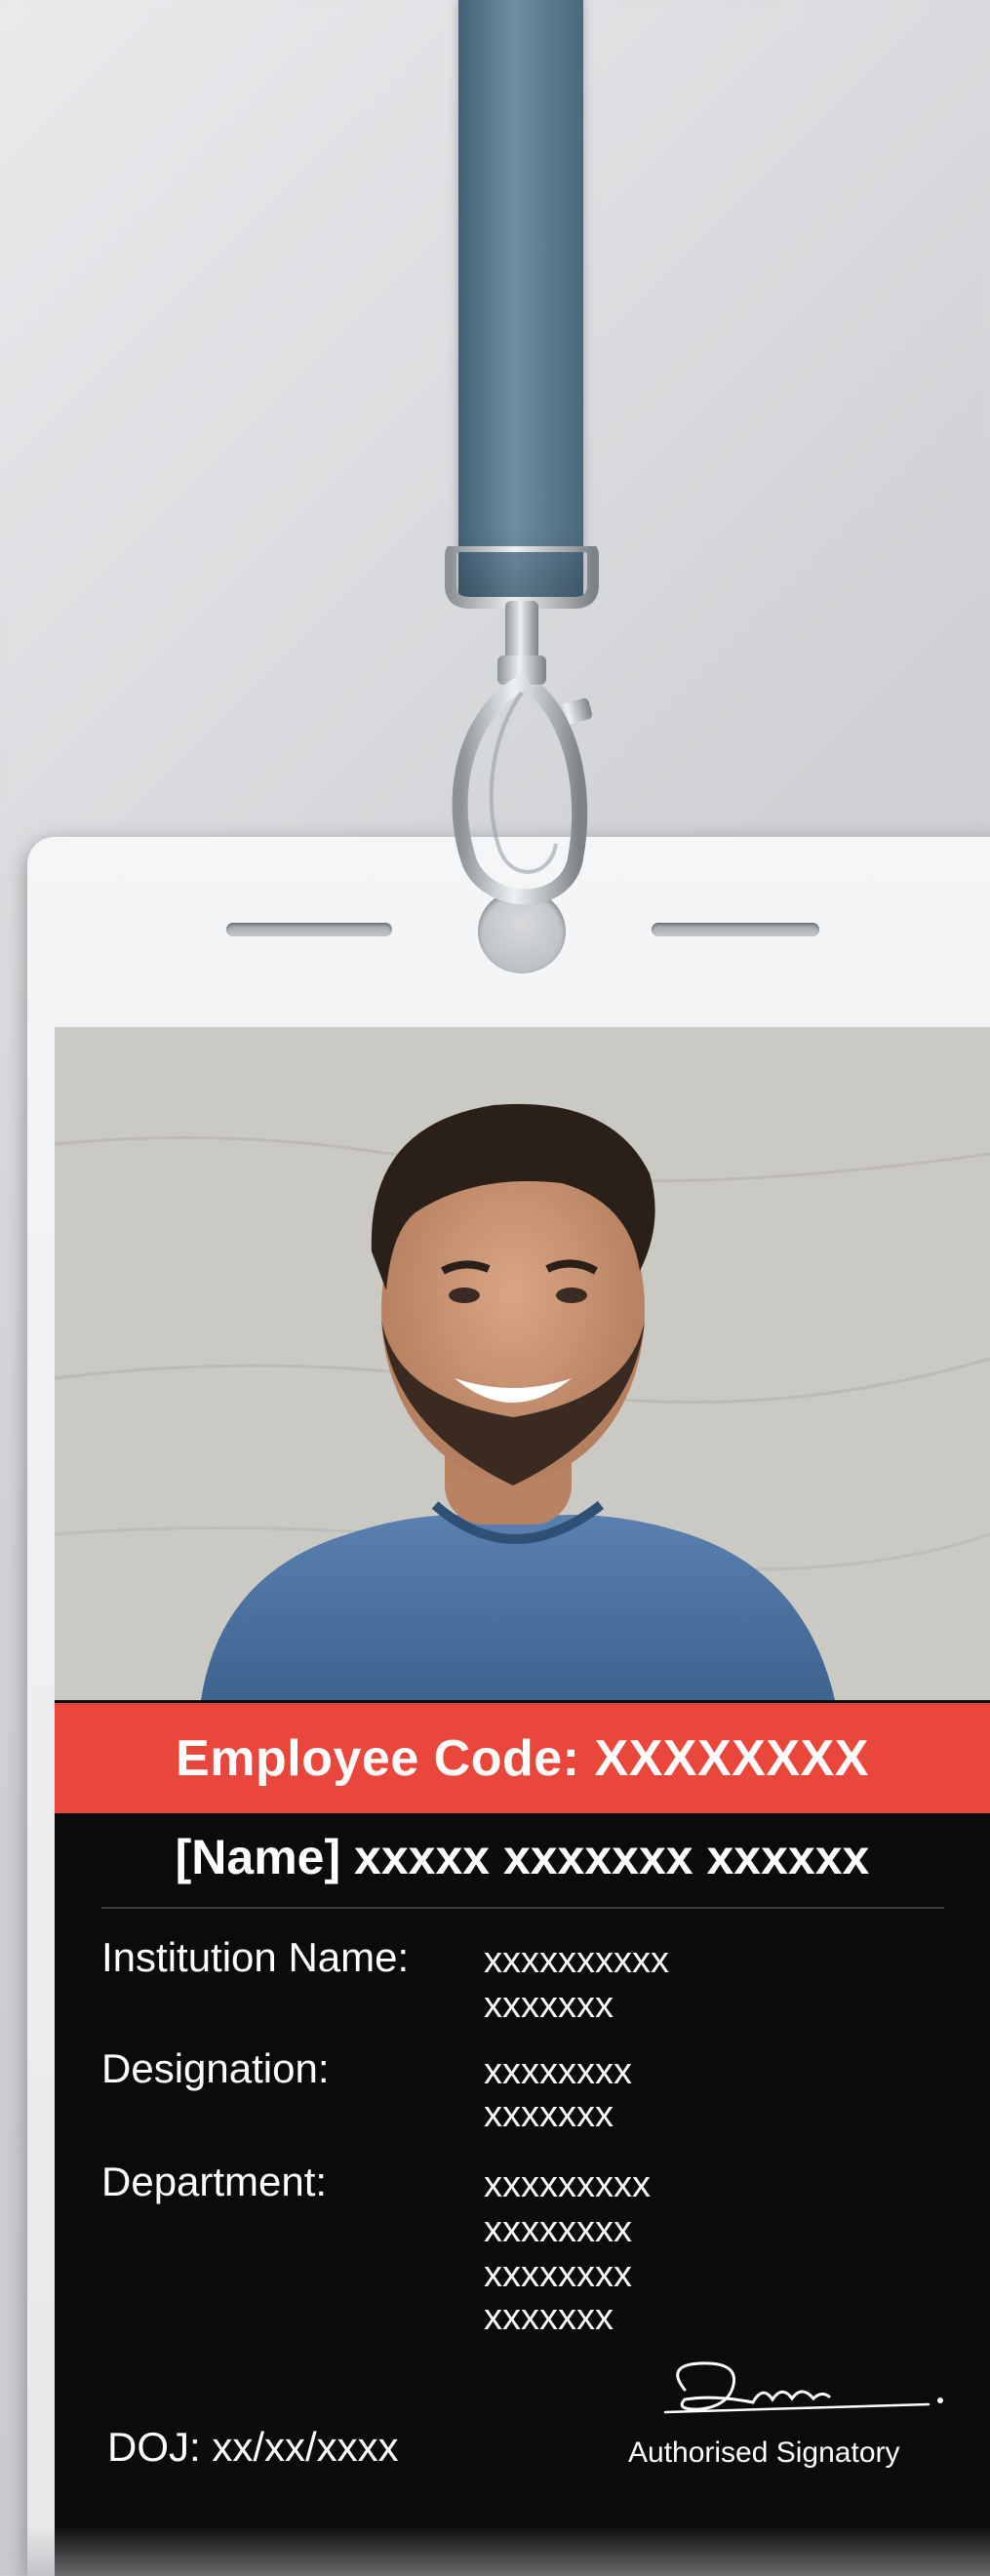 Image resolution: width=990 pixels, height=2576 pixels. What do you see at coordinates (803, 2387) in the screenshot?
I see `signature-icon` at bounding box center [803, 2387].